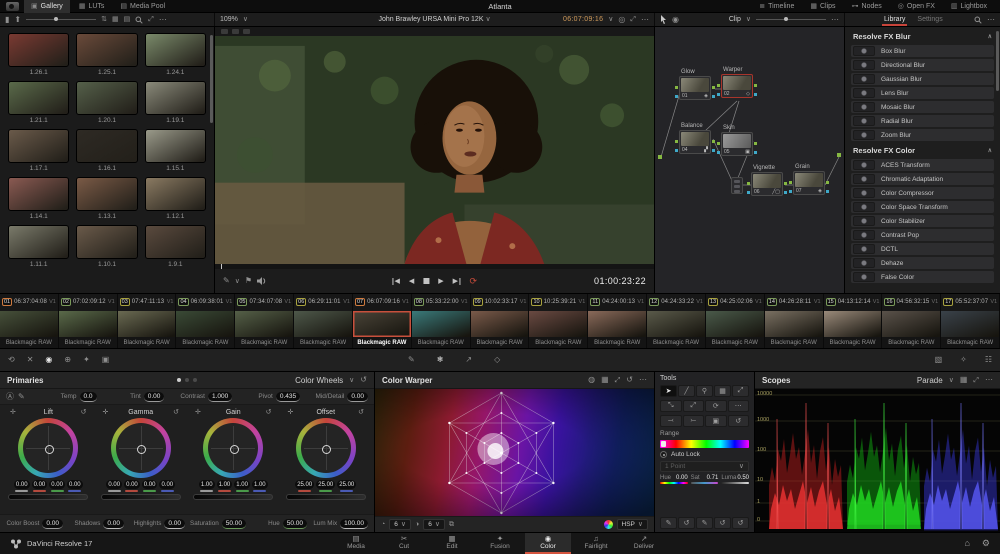  Describe the element at coordinates (211, 79) in the screenshot. I see `gallery-scrollbar` at that location.